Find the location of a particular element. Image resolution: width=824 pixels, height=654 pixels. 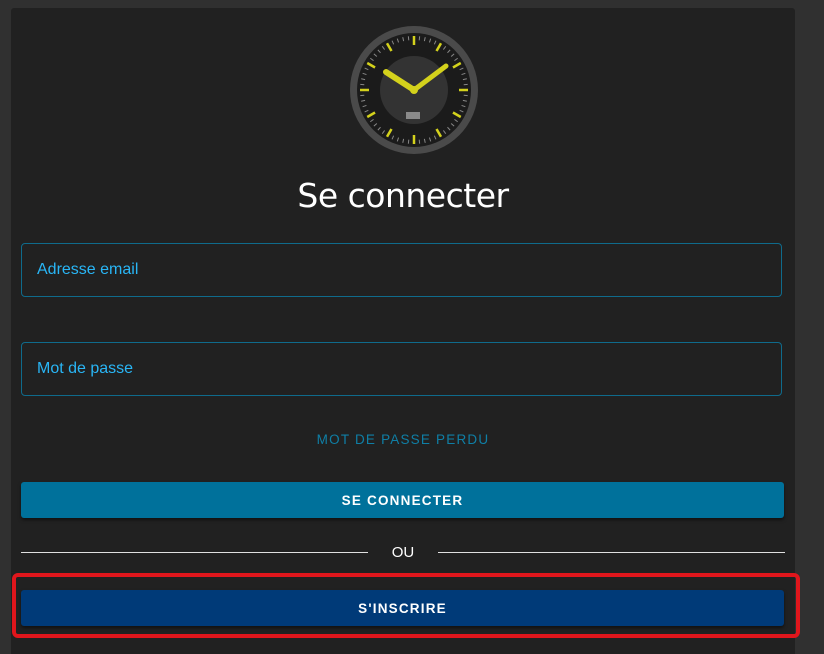

login-button: SE CONNECTER is located at coordinates (402, 500).